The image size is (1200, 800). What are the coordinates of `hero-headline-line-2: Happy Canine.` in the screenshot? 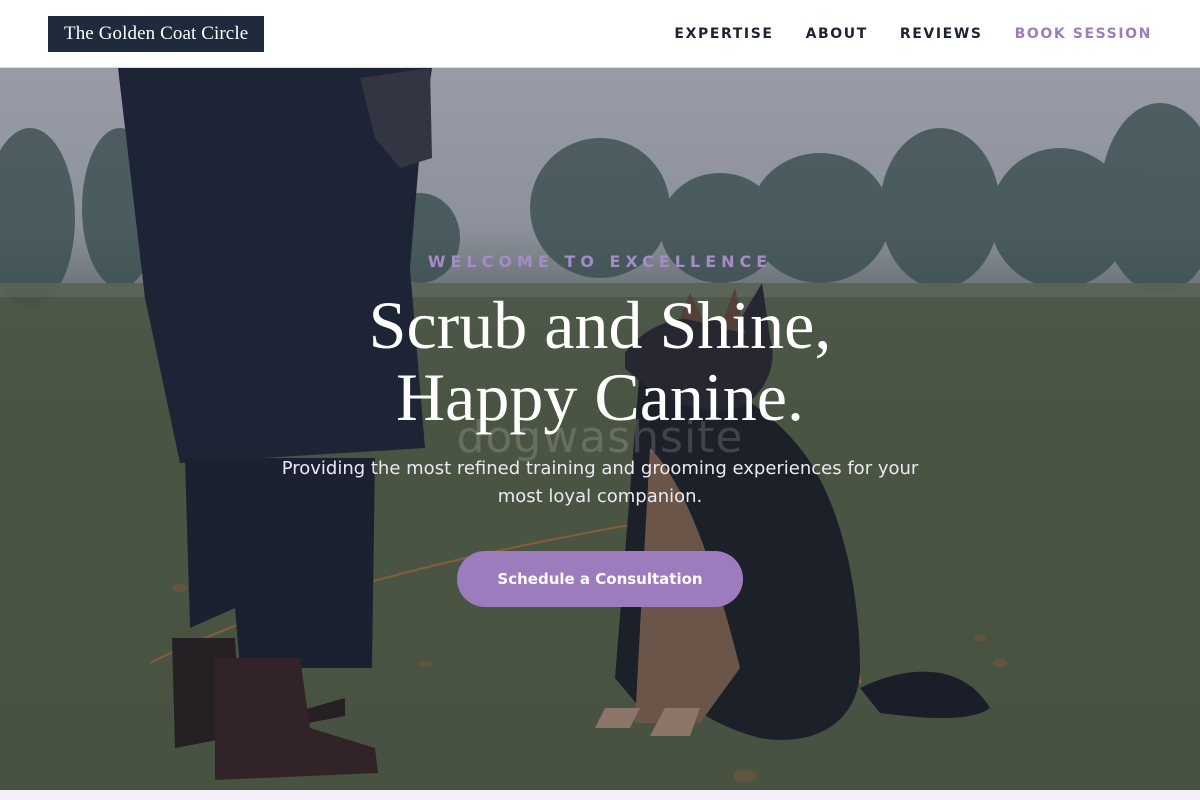 It's located at (600, 397).